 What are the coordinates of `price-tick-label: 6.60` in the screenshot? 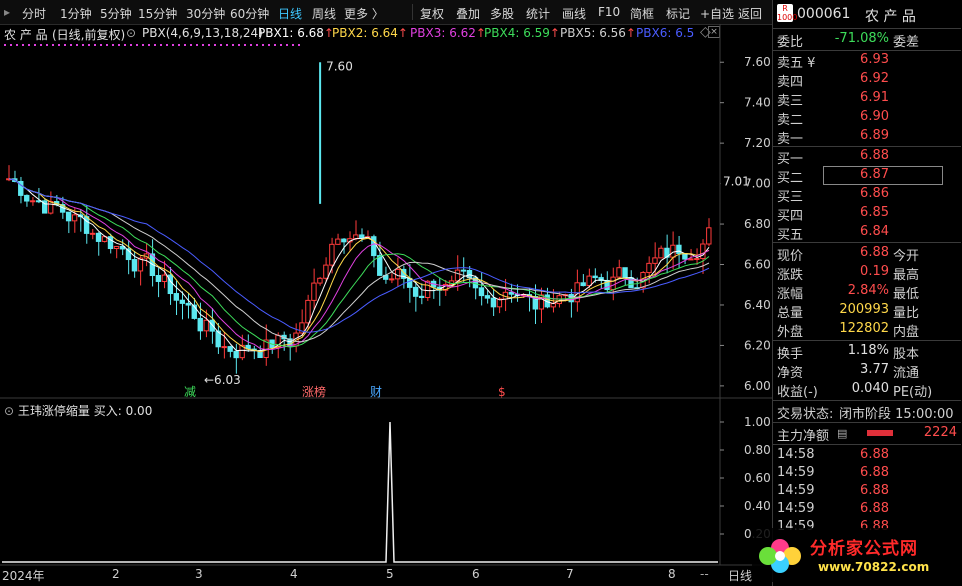 It's located at (757, 265).